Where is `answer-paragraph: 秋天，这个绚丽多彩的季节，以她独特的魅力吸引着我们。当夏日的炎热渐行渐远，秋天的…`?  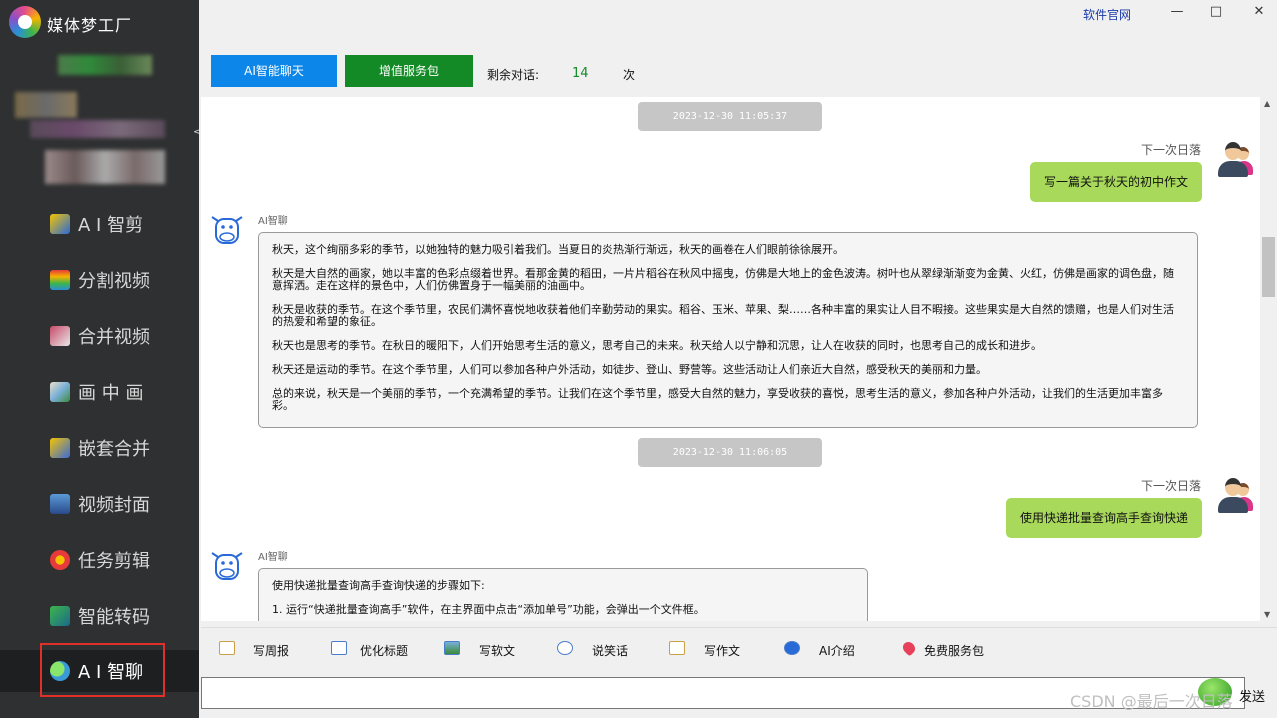 answer-paragraph: 秋天，这个绚丽多彩的季节，以她独特的魅力吸引着我们。当夏日的炎热渐行渐远，秋天的… is located at coordinates (558, 249).